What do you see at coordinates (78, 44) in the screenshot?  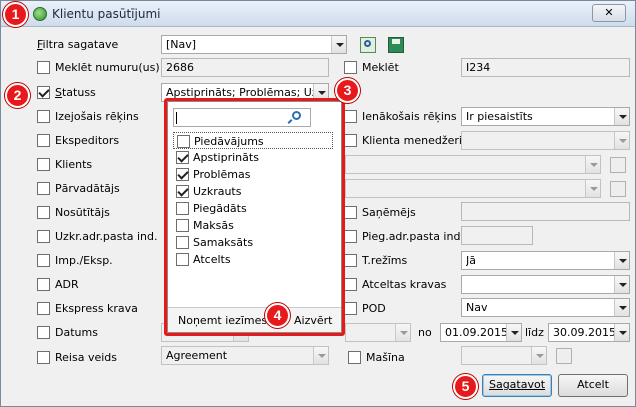 I see `filter-template-label: Filtra sagatave` at bounding box center [78, 44].